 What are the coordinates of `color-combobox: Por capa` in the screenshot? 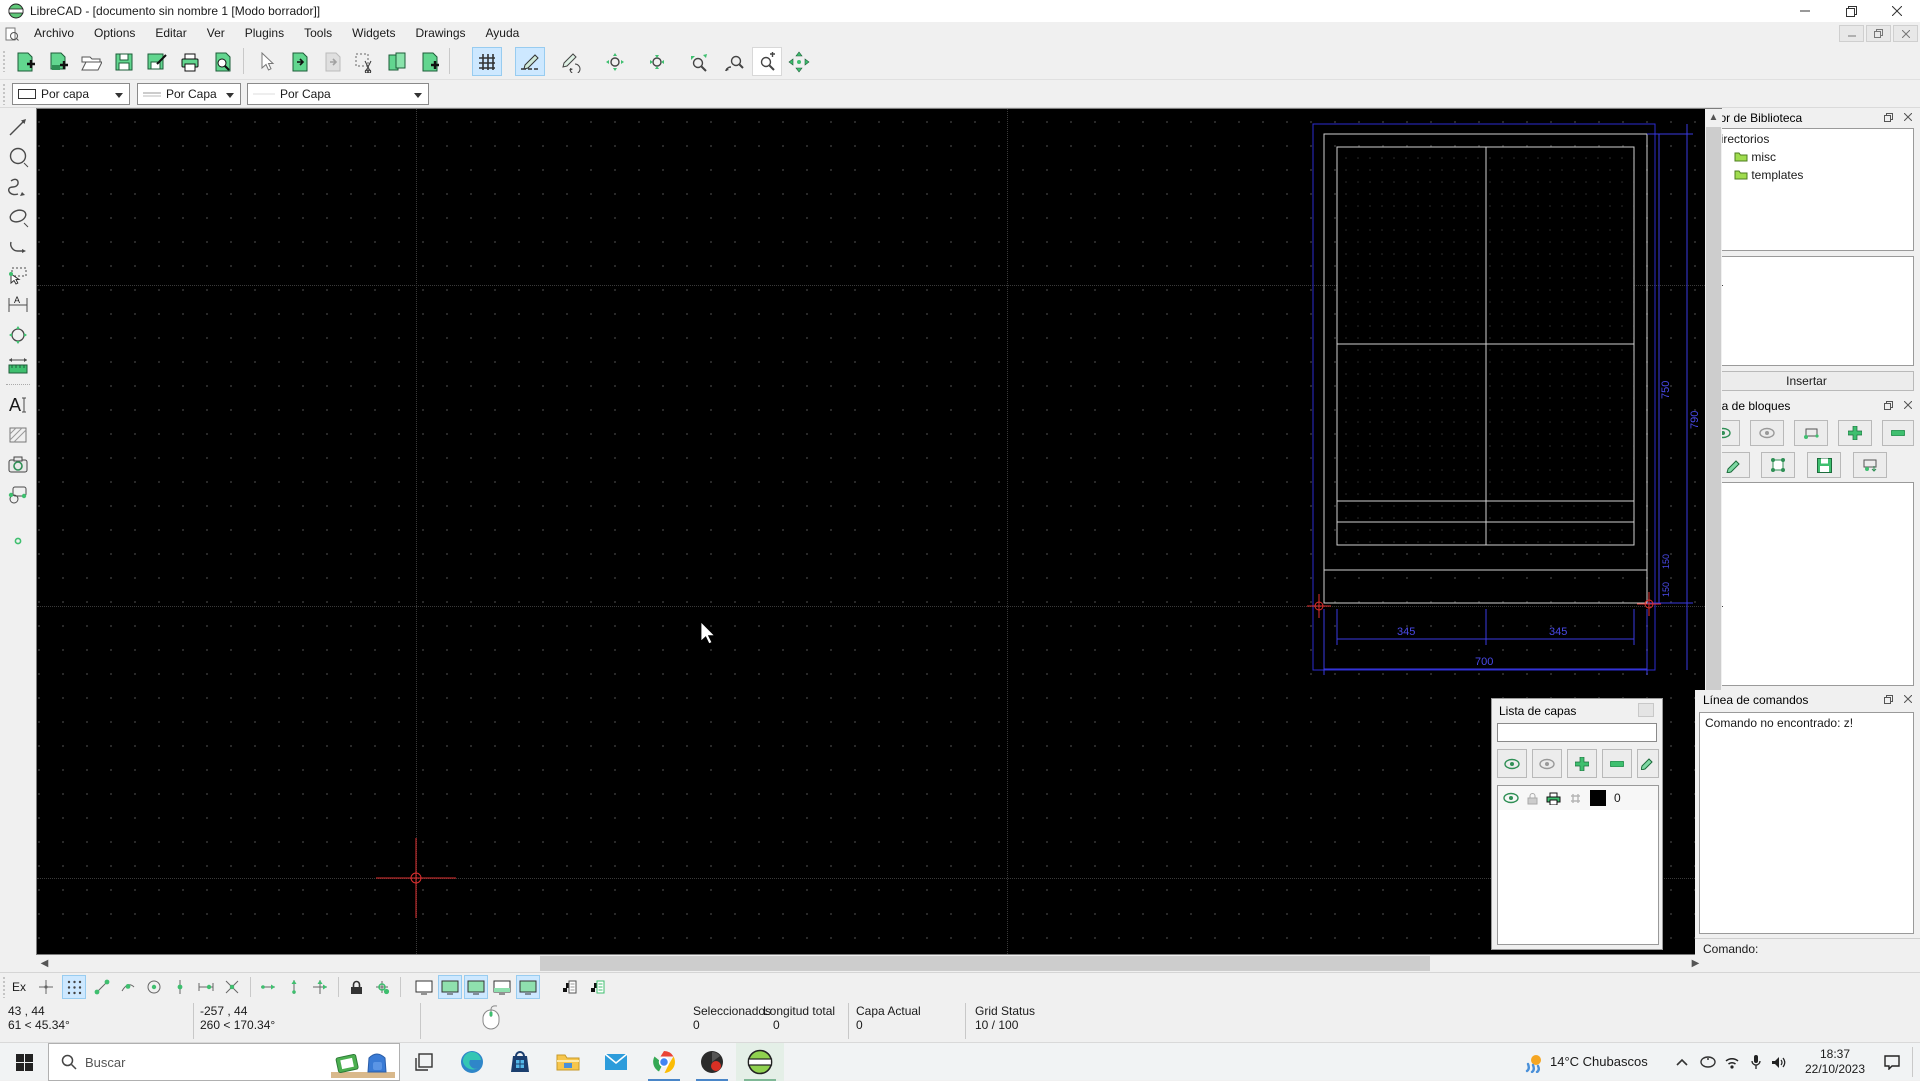 It's located at (71, 94).